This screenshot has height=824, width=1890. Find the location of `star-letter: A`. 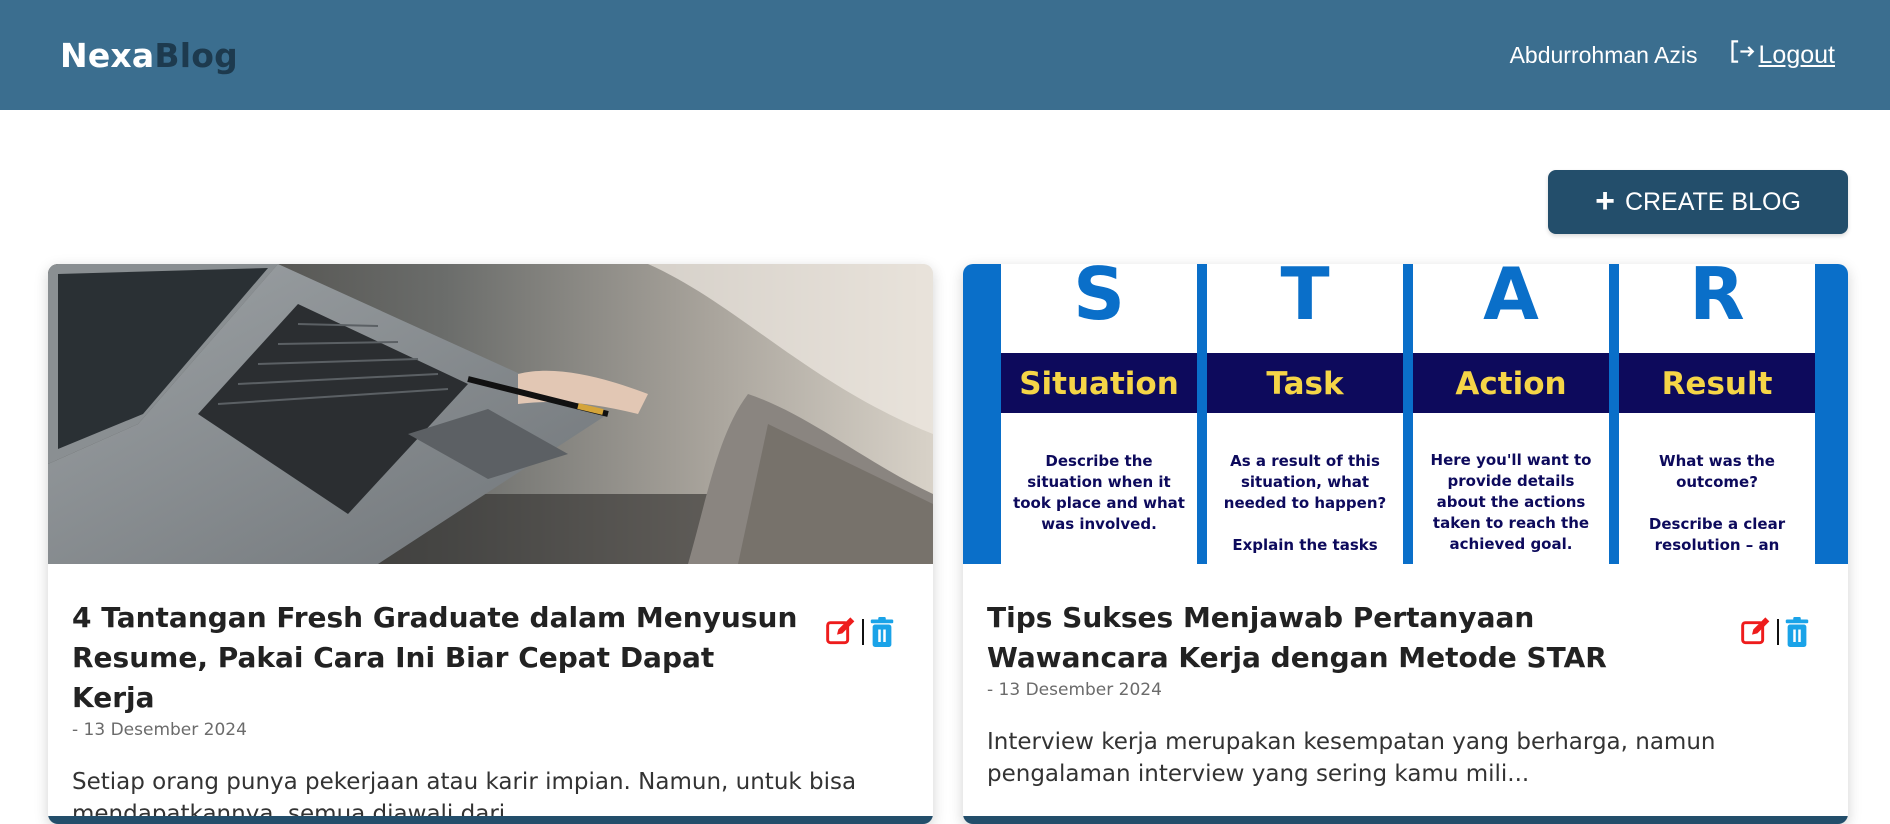

star-letter: A is located at coordinates (1511, 300).